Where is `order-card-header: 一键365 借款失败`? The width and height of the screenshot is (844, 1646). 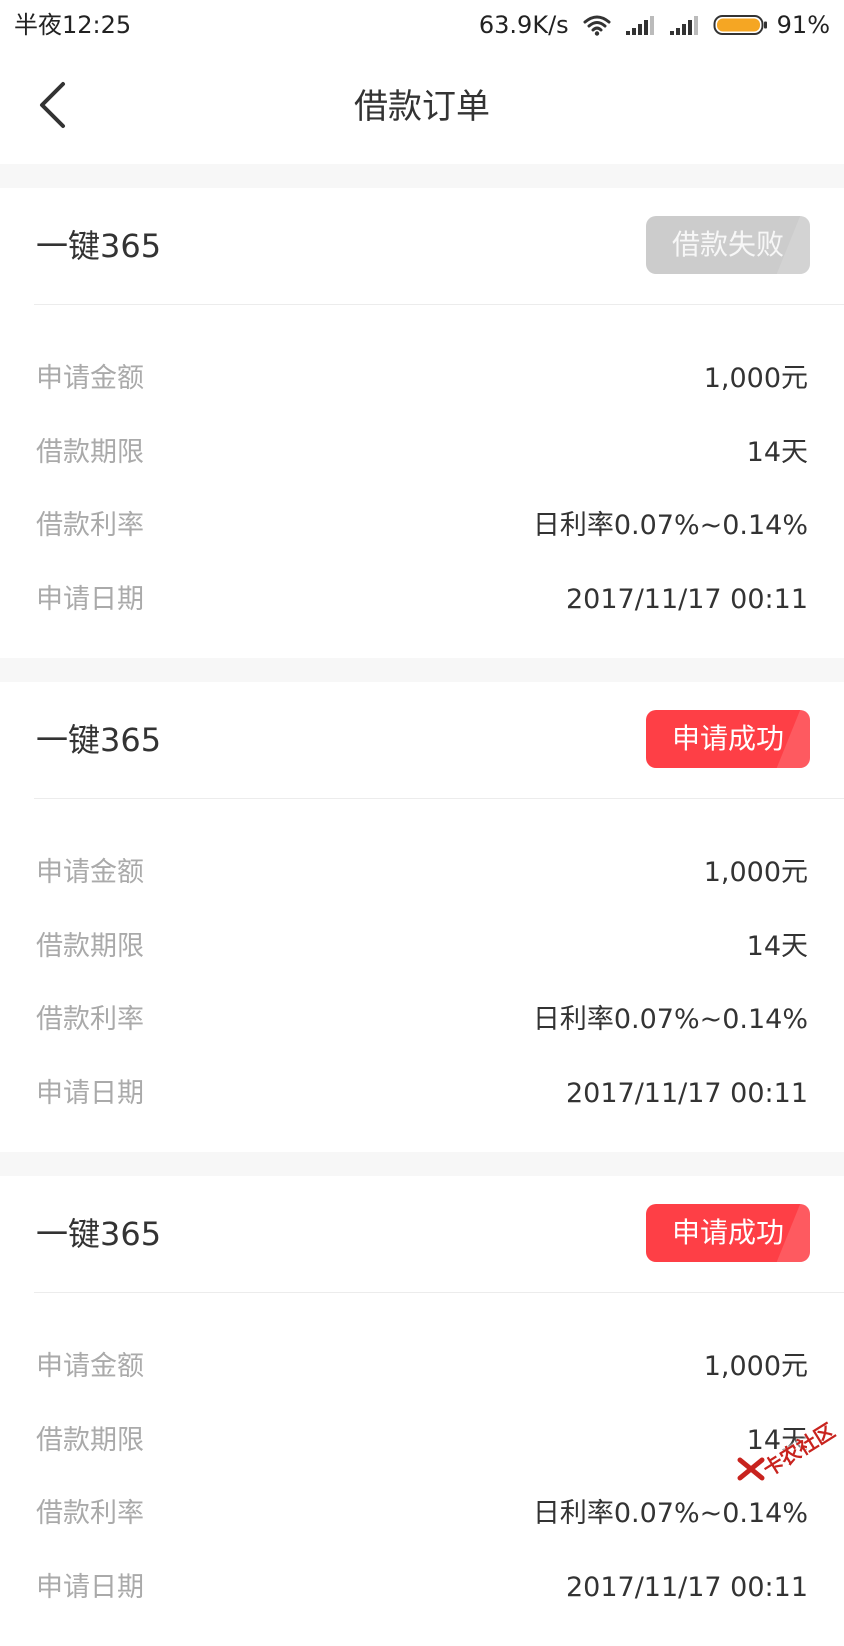 order-card-header: 一键365 借款失败 is located at coordinates (439, 246).